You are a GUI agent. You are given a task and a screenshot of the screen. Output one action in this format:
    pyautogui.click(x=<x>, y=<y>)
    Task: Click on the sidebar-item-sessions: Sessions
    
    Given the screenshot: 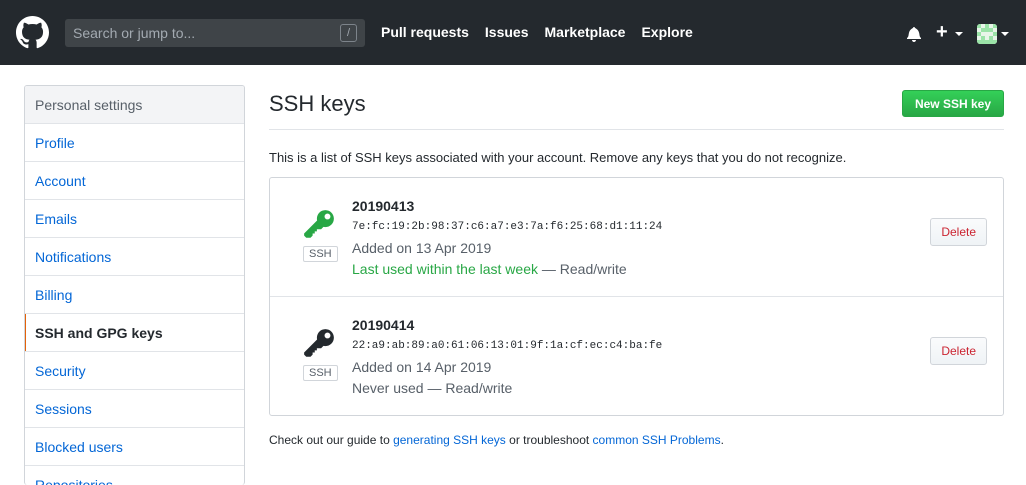 What is the action you would take?
    pyautogui.click(x=134, y=409)
    